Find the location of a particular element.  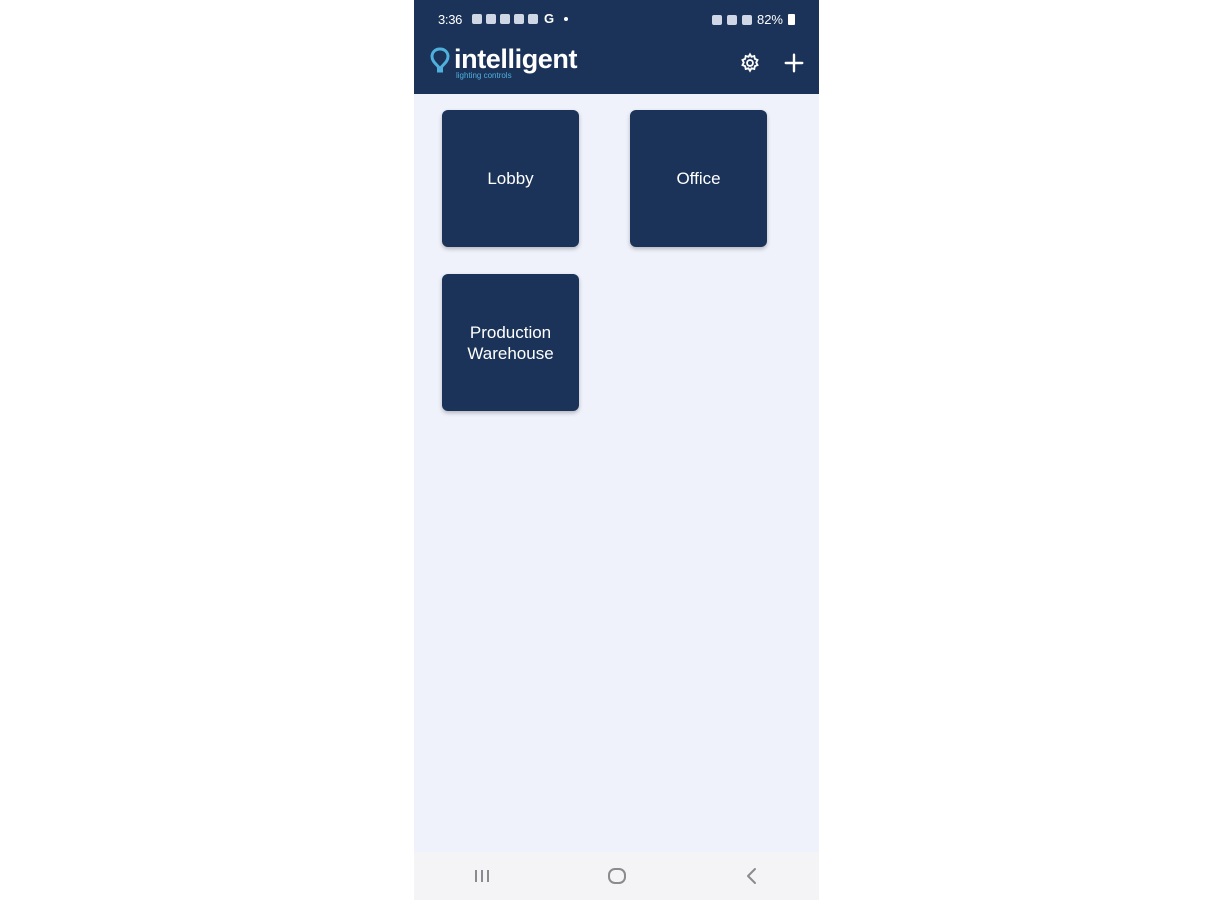

wifi-calling-icon is located at coordinates (533, 18).